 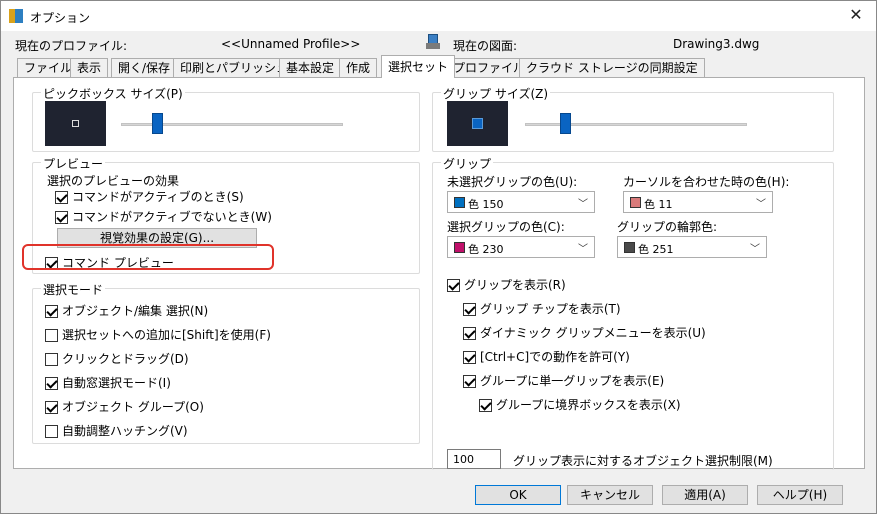 I want to click on grip-outline-label: グリップの輪郭色:, so click(x=667, y=227).